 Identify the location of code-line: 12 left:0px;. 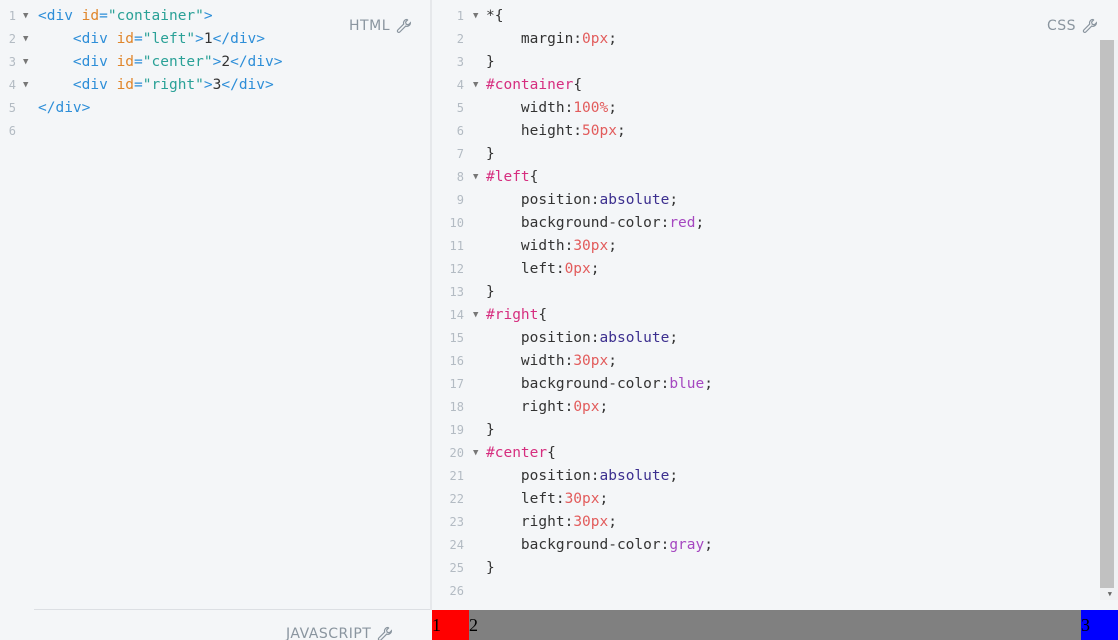
(775, 269).